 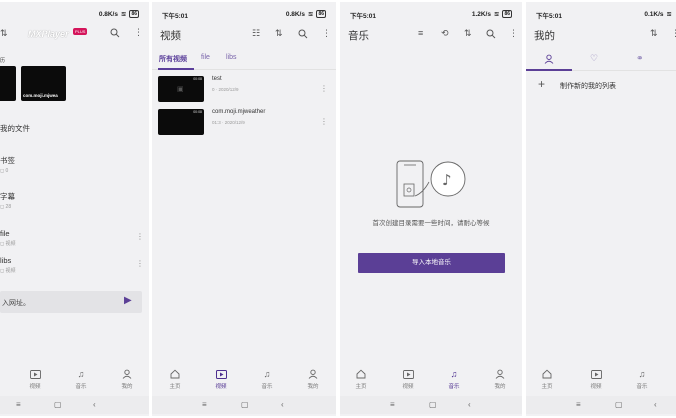 What do you see at coordinates (431, 223) in the screenshot?
I see `empty-state-text: 首次创建目录需要一些时间，请耐心等候` at bounding box center [431, 223].